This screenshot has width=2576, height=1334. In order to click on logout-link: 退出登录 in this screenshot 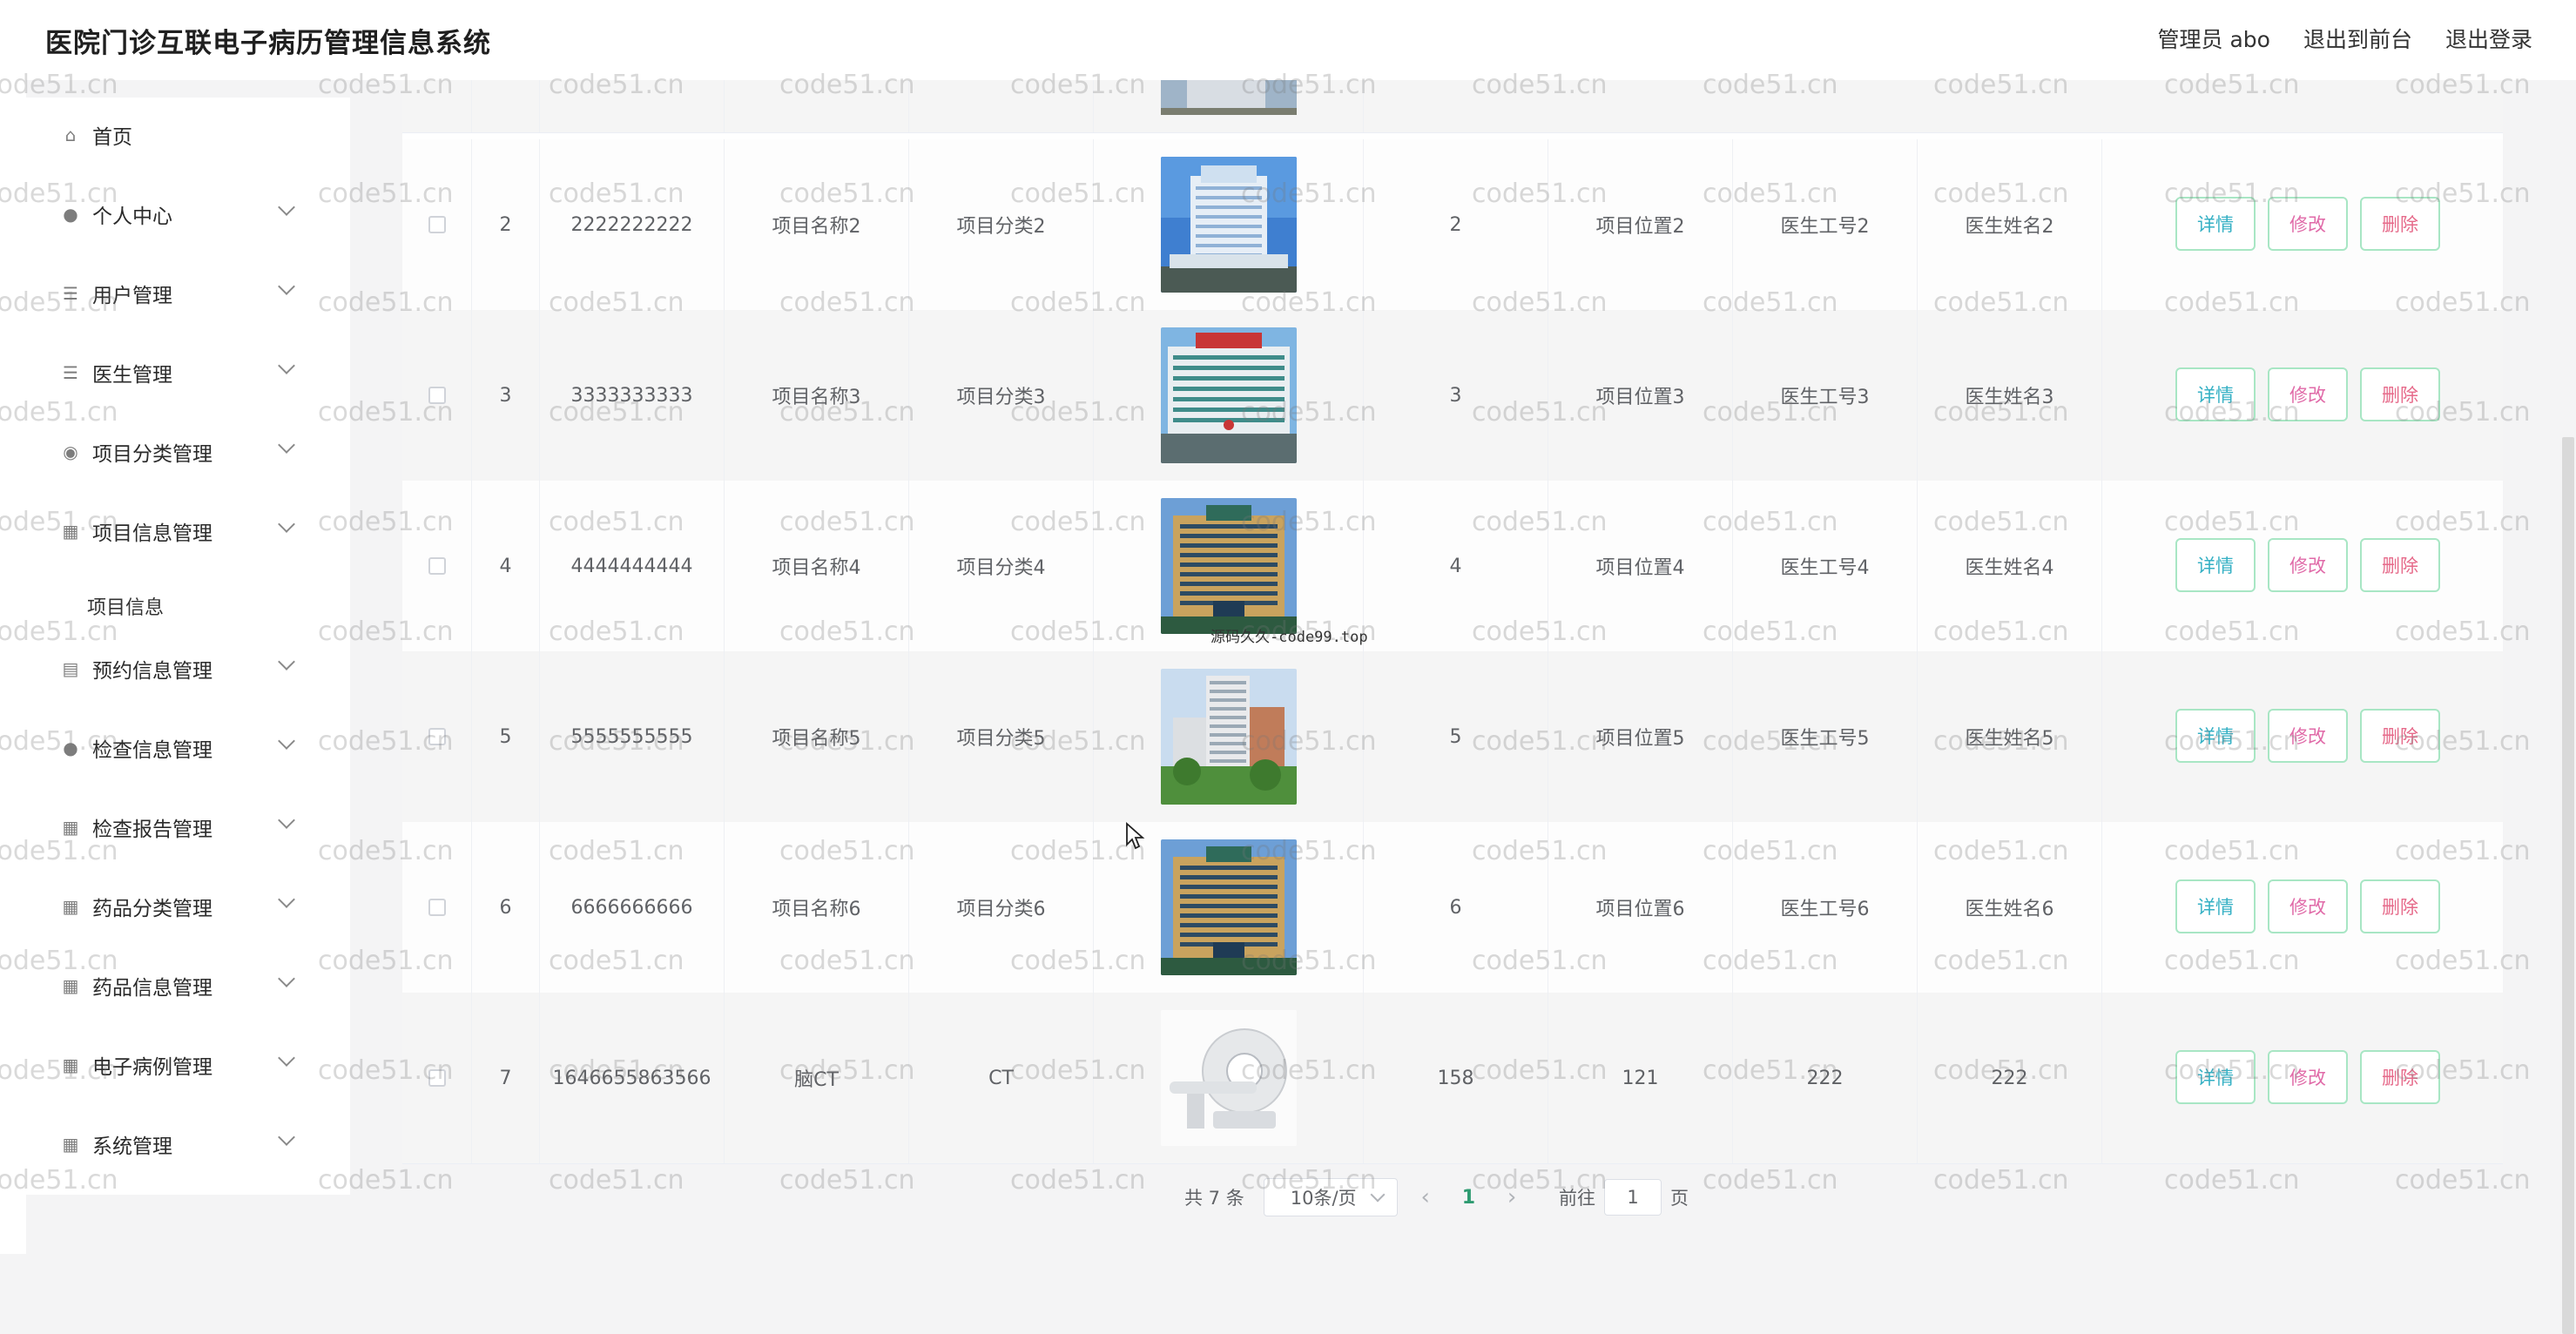, I will do `click(2489, 38)`.